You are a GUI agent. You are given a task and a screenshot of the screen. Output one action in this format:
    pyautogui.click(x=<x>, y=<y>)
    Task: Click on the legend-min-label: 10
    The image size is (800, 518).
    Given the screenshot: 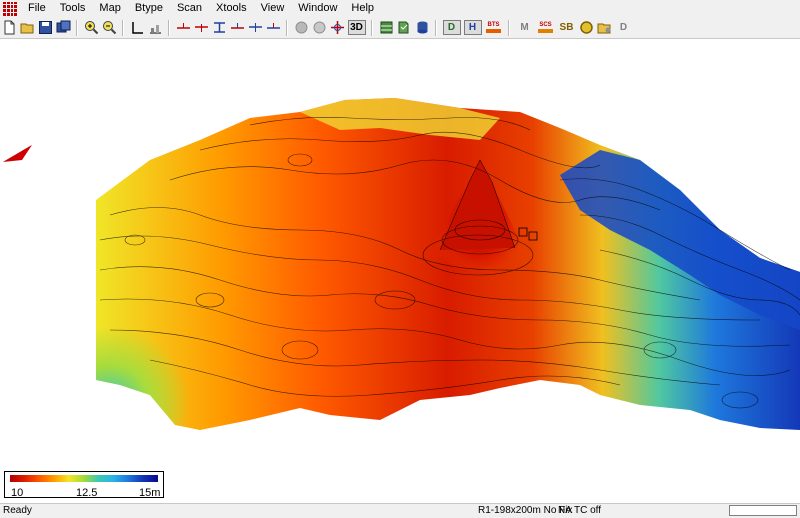 What is the action you would take?
    pyautogui.click(x=17, y=493)
    